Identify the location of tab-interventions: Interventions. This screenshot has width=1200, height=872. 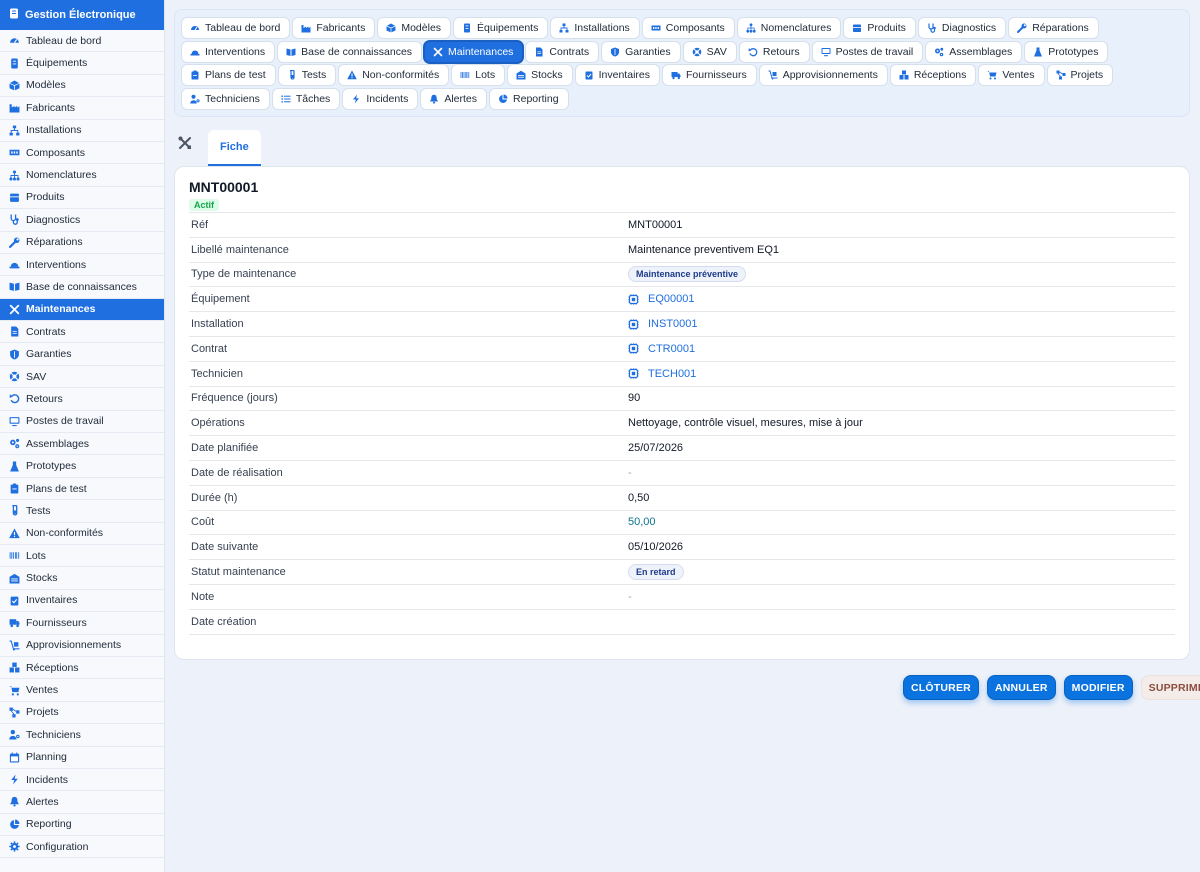
(228, 51).